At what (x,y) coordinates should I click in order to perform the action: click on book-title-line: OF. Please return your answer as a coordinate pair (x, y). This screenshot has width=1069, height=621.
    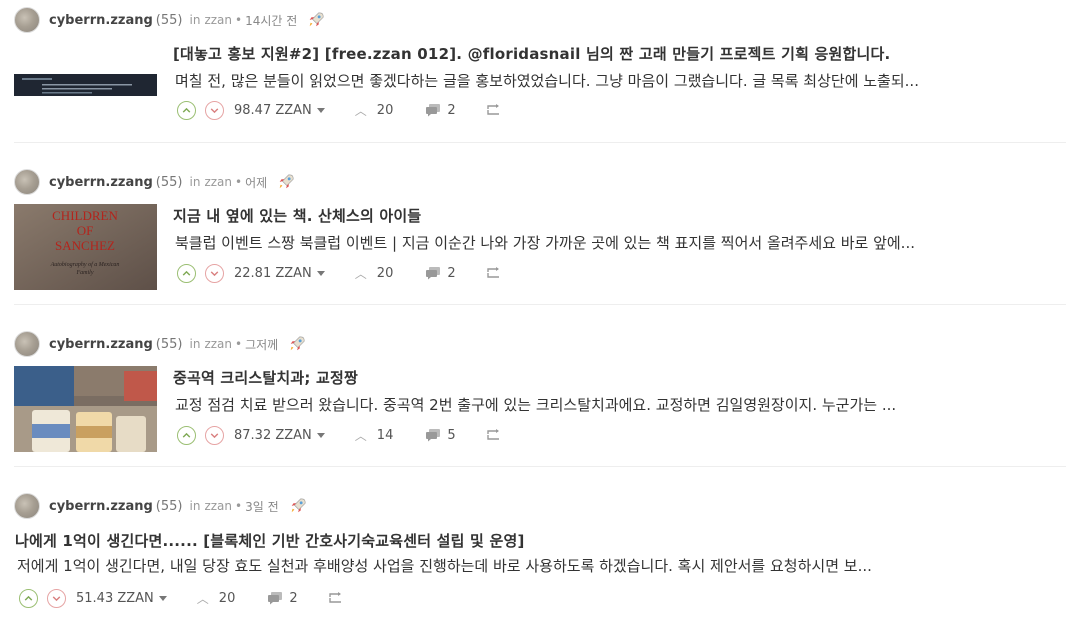
    Looking at the image, I should click on (85, 230).